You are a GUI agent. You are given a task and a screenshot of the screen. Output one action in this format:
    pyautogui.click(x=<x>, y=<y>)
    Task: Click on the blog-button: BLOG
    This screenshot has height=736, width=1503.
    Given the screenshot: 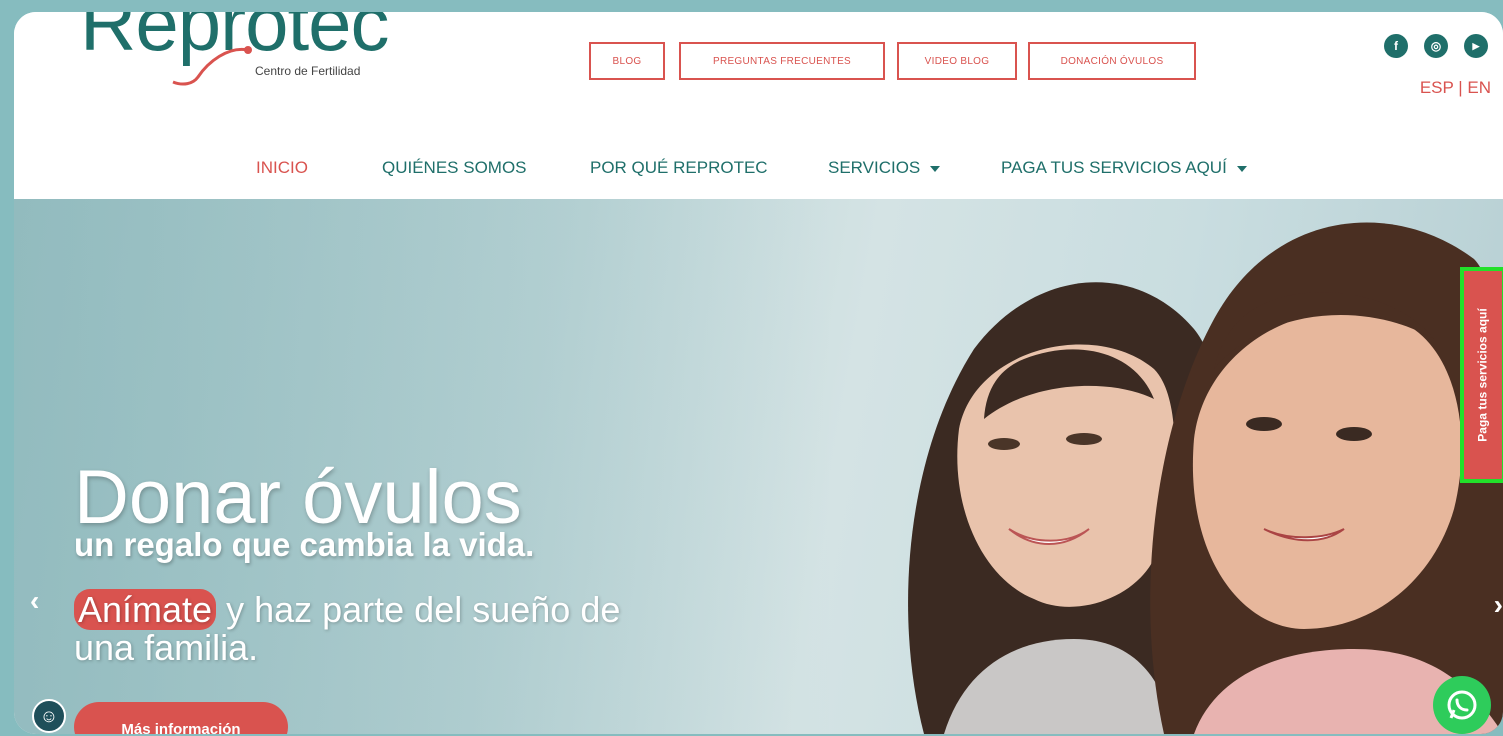 What is the action you would take?
    pyautogui.click(x=627, y=61)
    